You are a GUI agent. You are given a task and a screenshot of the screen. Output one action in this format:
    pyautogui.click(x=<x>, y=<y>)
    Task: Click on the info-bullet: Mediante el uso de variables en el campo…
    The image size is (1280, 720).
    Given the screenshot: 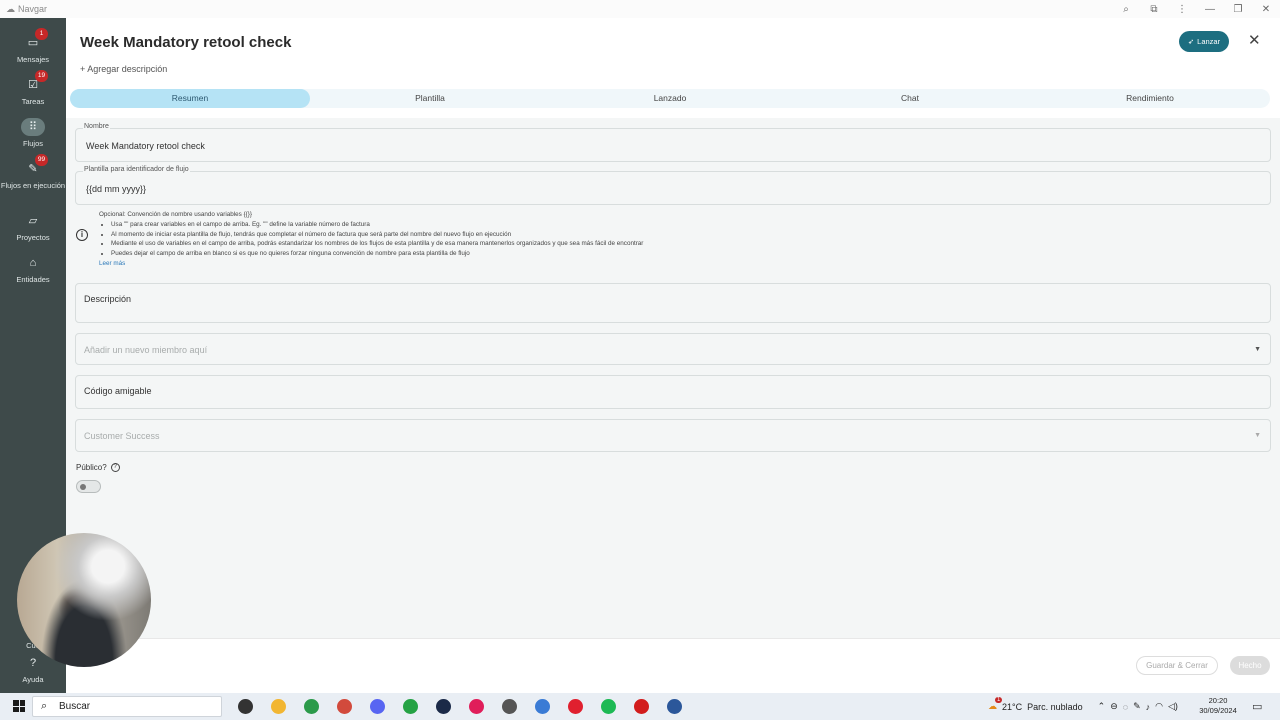 What is the action you would take?
    pyautogui.click(x=377, y=244)
    